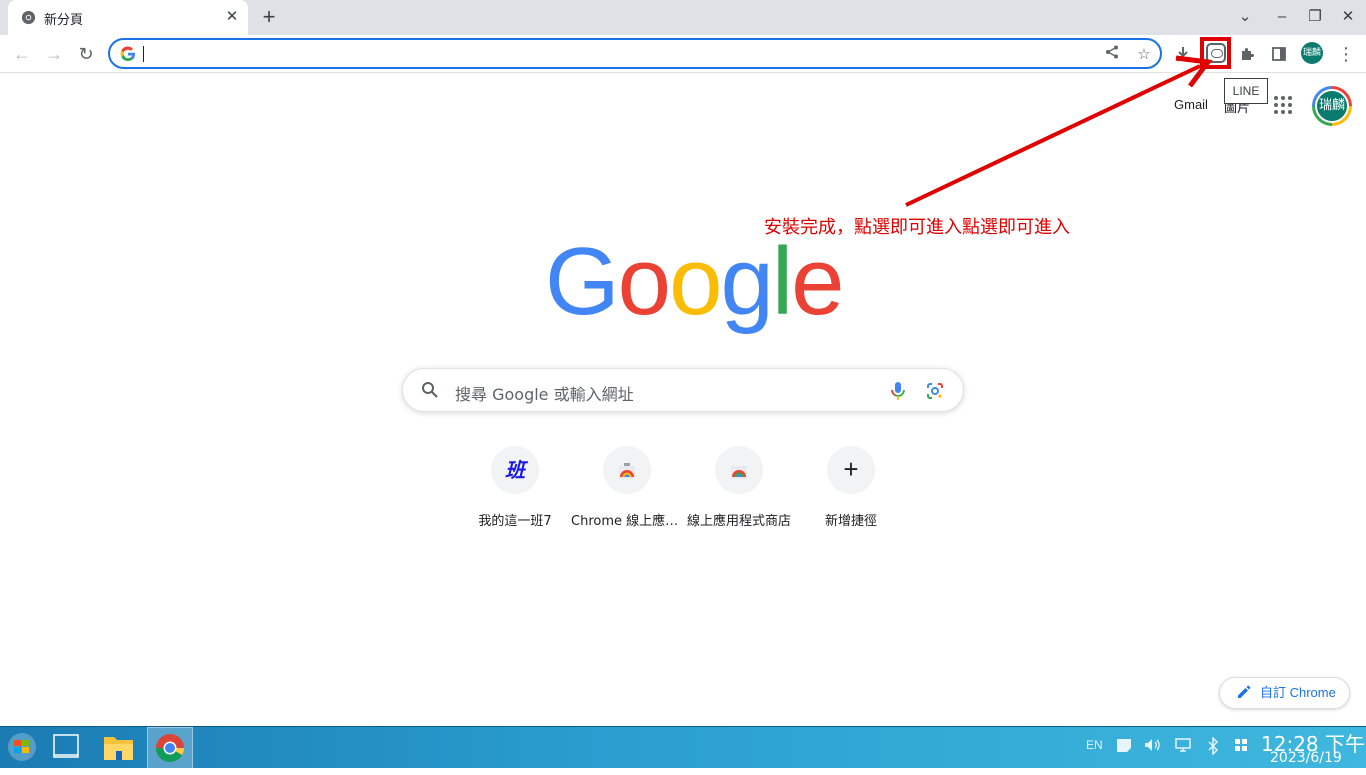 The height and width of the screenshot is (775, 1366). Describe the element at coordinates (782, 281) in the screenshot. I see `logo-letter: l` at that location.